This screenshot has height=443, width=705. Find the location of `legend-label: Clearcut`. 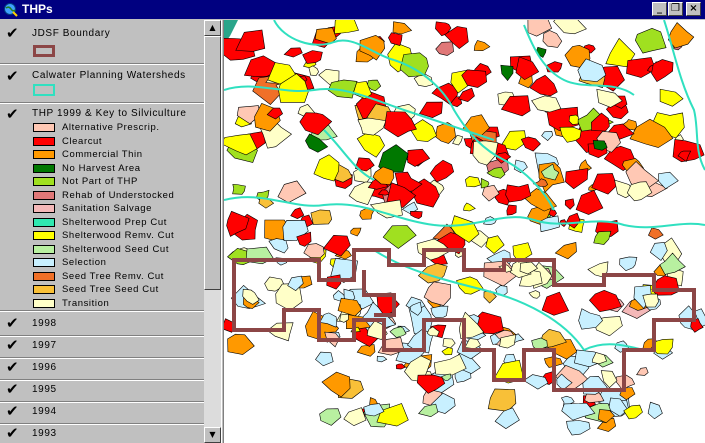

legend-label: Clearcut is located at coordinates (82, 141).